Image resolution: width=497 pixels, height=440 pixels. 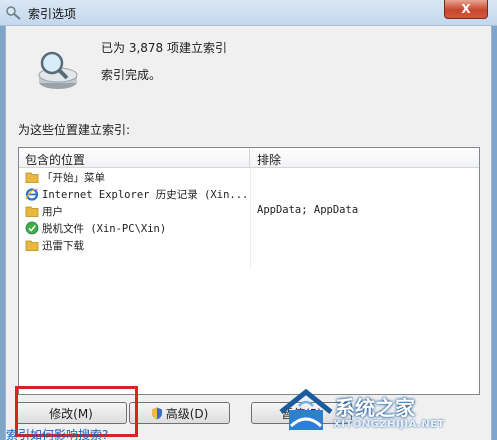 I want to click on window-title: 索引选项, so click(x=52, y=14).